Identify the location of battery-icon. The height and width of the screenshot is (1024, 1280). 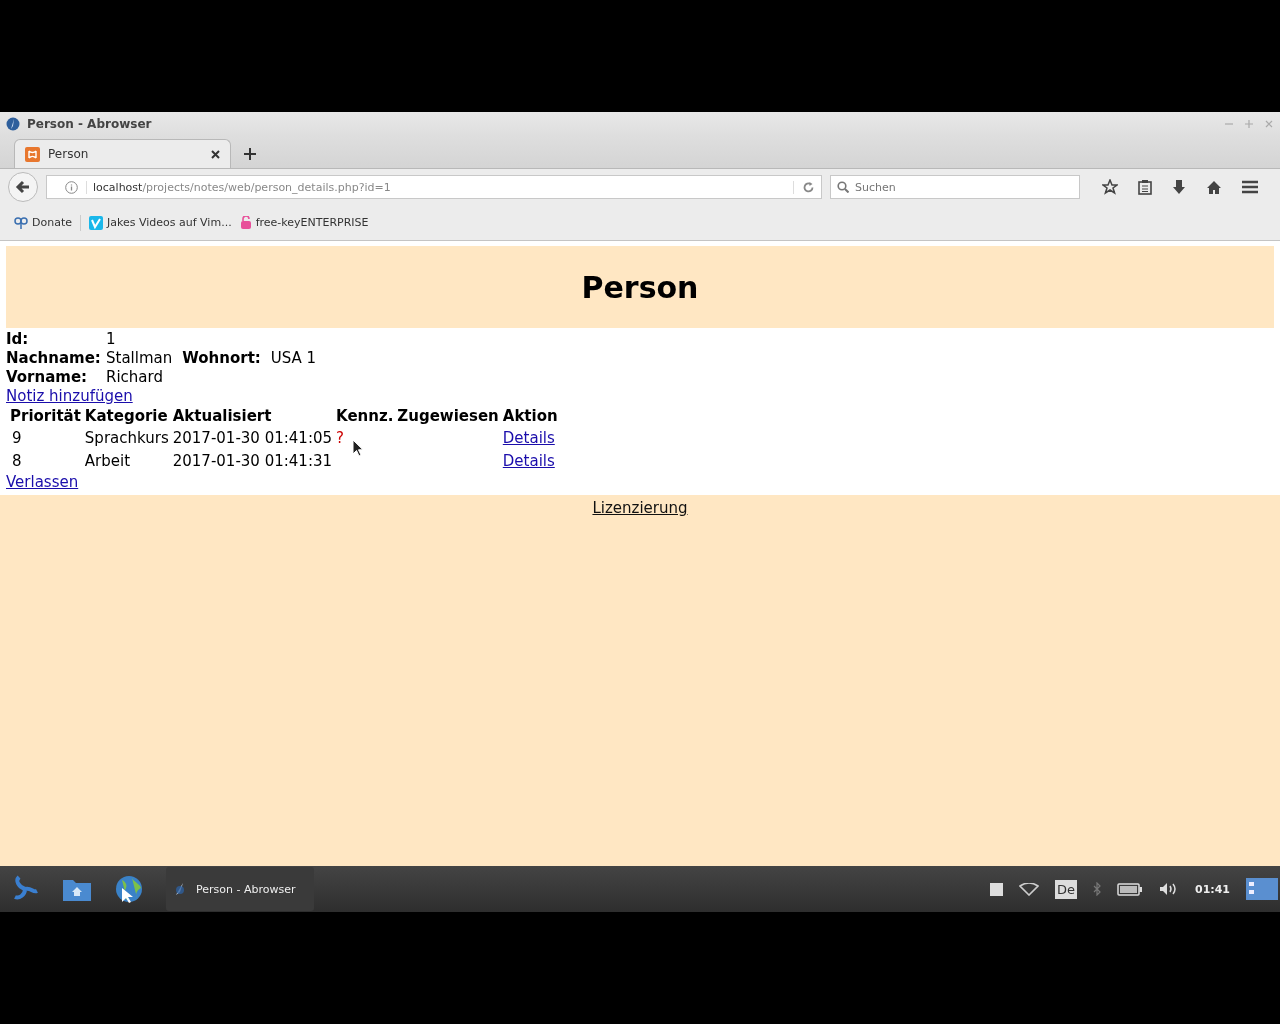
(1130, 889).